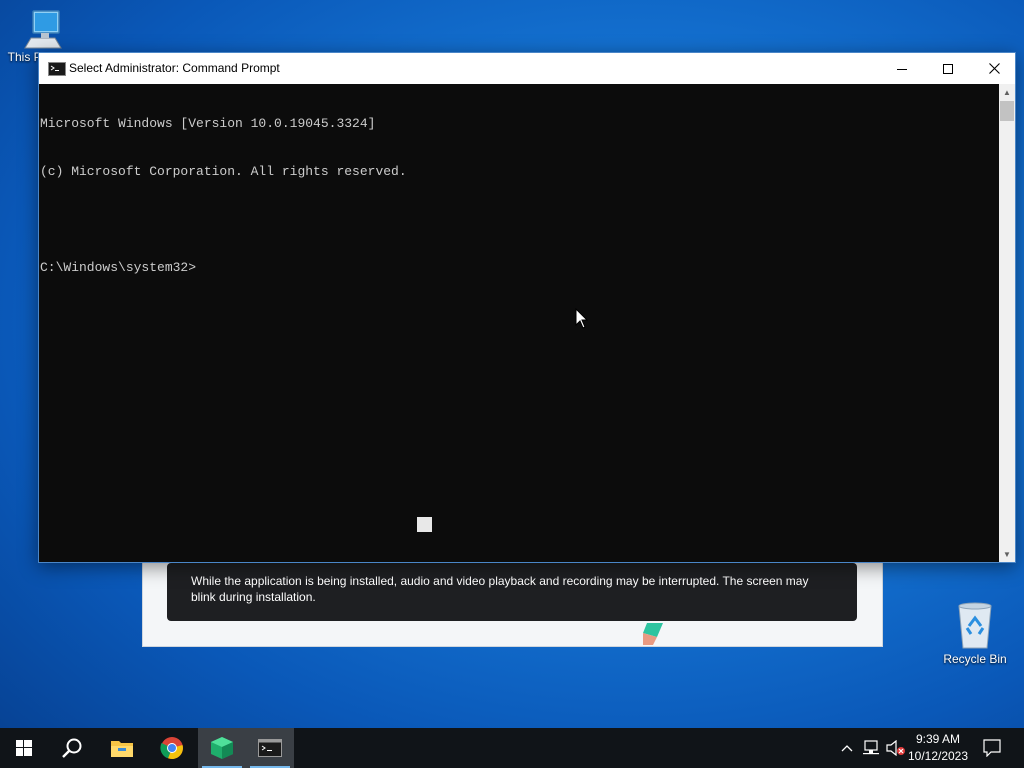 Image resolution: width=1024 pixels, height=768 pixels. Describe the element at coordinates (512, 748) in the screenshot. I see `taskbar: 9:39 AM 10/12/2023` at that location.